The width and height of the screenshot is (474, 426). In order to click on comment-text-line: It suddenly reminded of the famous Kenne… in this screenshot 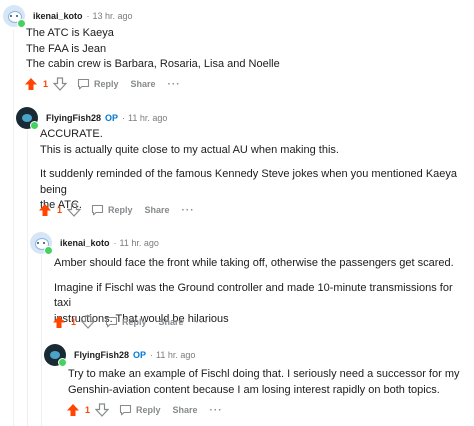, I will do `click(249, 182)`.